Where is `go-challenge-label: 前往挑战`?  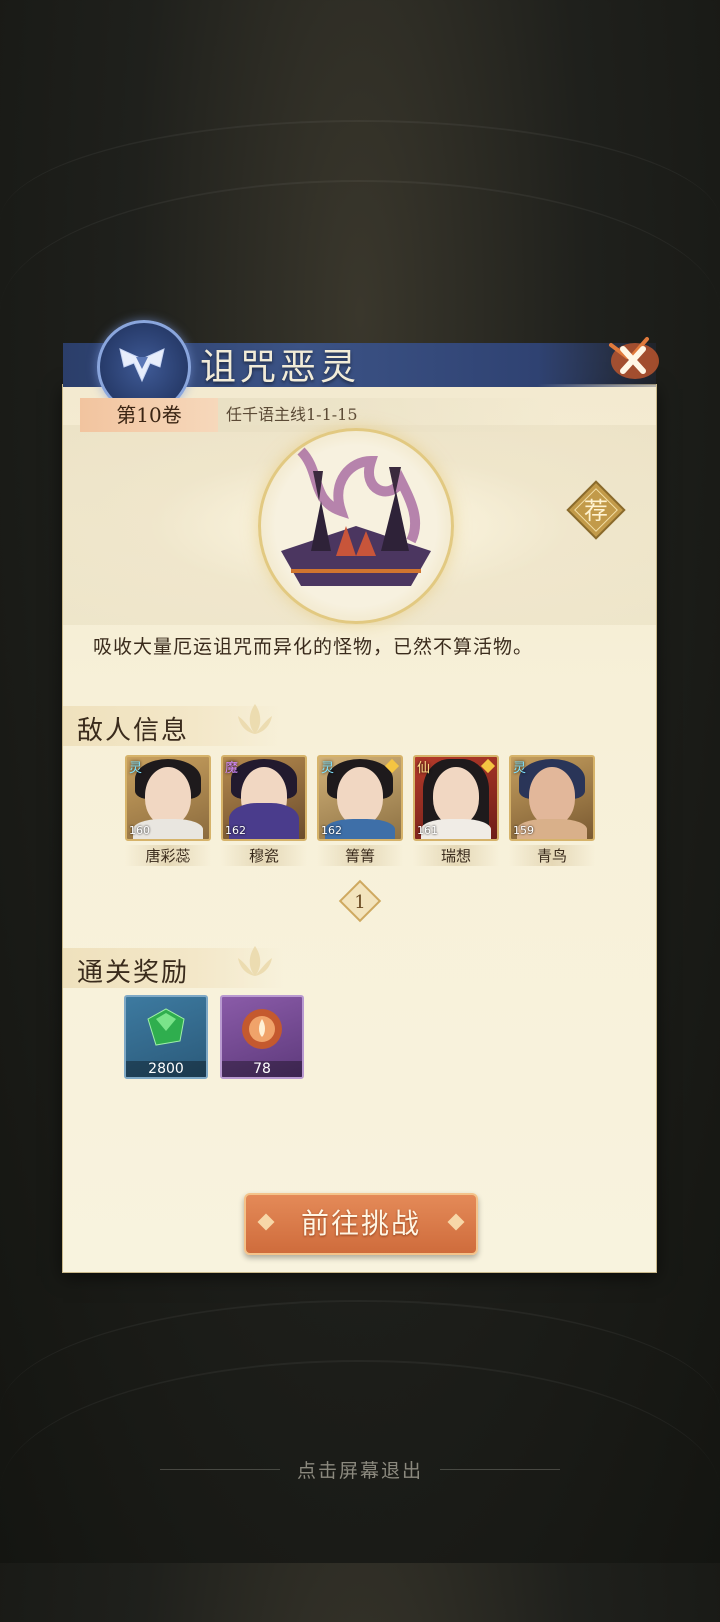
go-challenge-label: 前往挑战 is located at coordinates (360, 1223).